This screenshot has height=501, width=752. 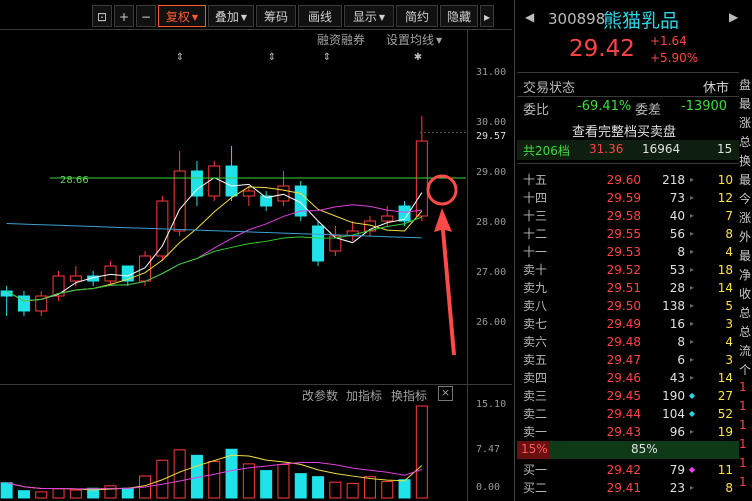 I want to click on level-label: 卖九, so click(x=535, y=288).